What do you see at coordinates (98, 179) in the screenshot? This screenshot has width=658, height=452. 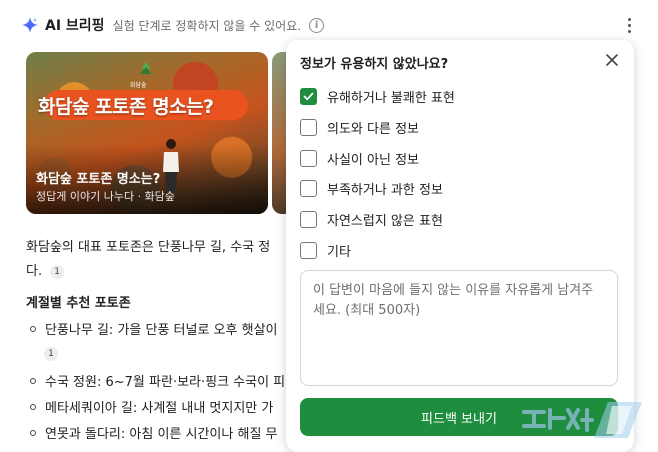 I see `card-caption: 화담숲 포토존 명소는?` at bounding box center [98, 179].